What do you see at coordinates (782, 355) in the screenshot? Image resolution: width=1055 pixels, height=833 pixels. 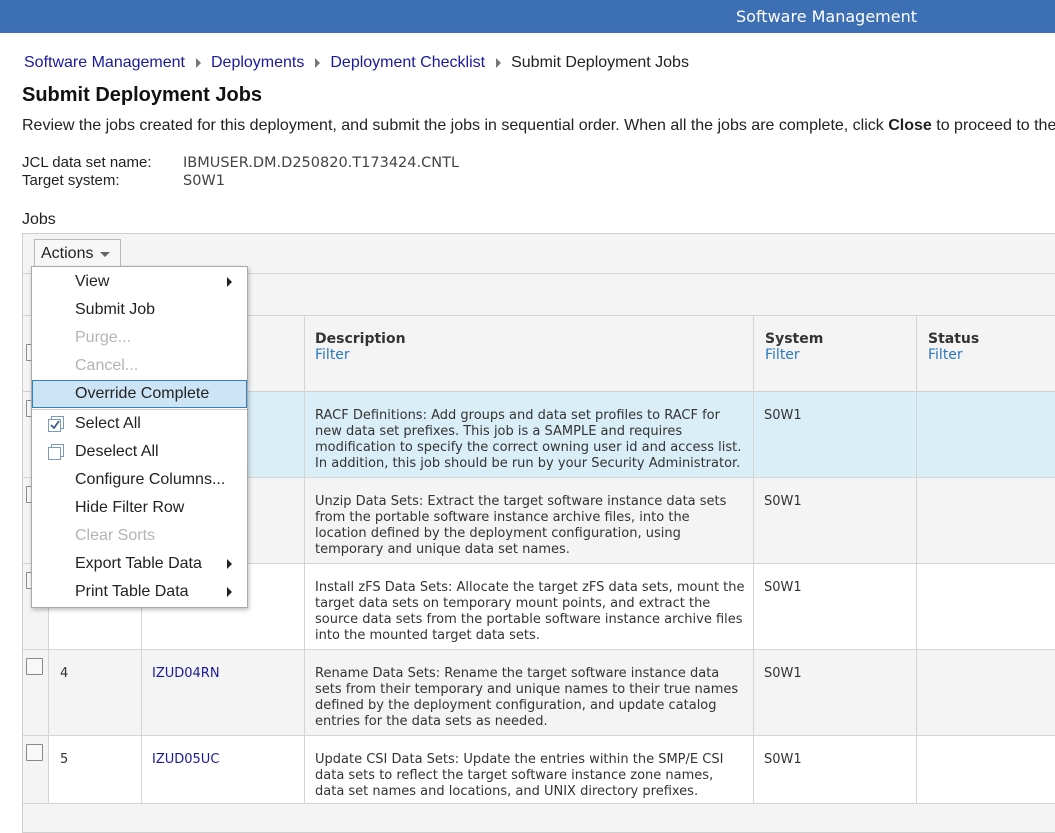 I see `system-filter-link: Filter` at bounding box center [782, 355].